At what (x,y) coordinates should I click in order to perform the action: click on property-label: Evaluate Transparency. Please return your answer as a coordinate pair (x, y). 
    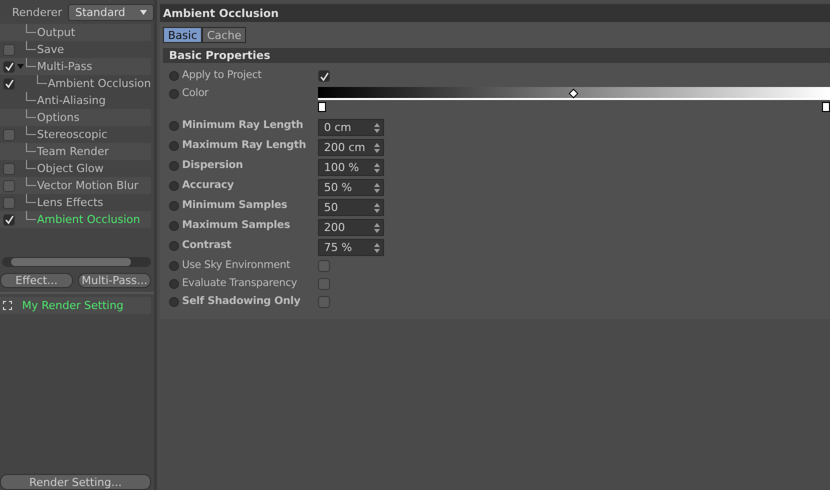
    Looking at the image, I should click on (240, 283).